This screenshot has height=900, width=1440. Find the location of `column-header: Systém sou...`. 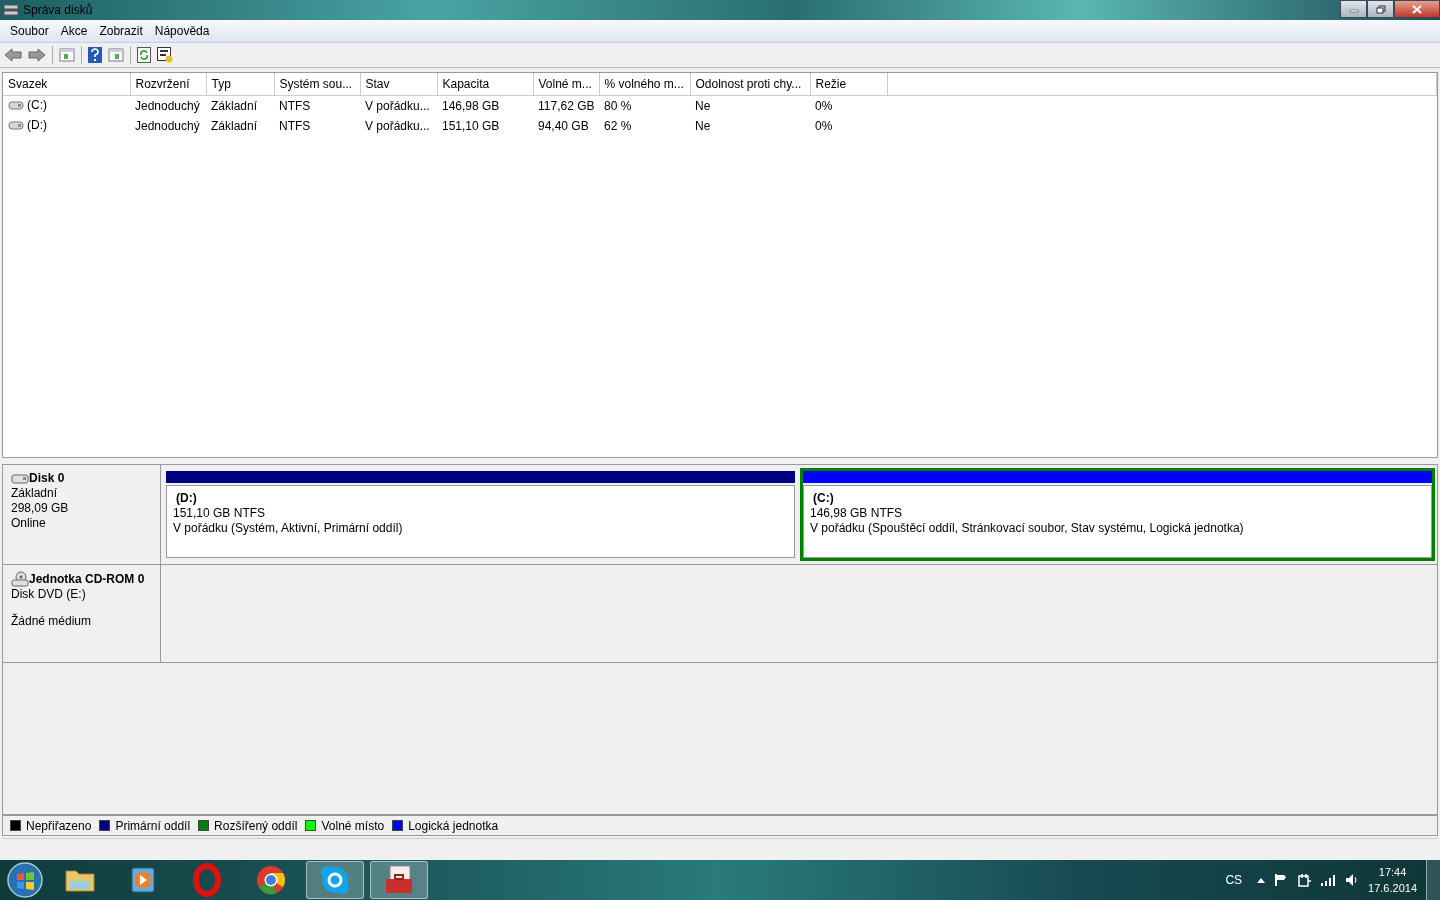

column-header: Systém sou... is located at coordinates (317, 84).